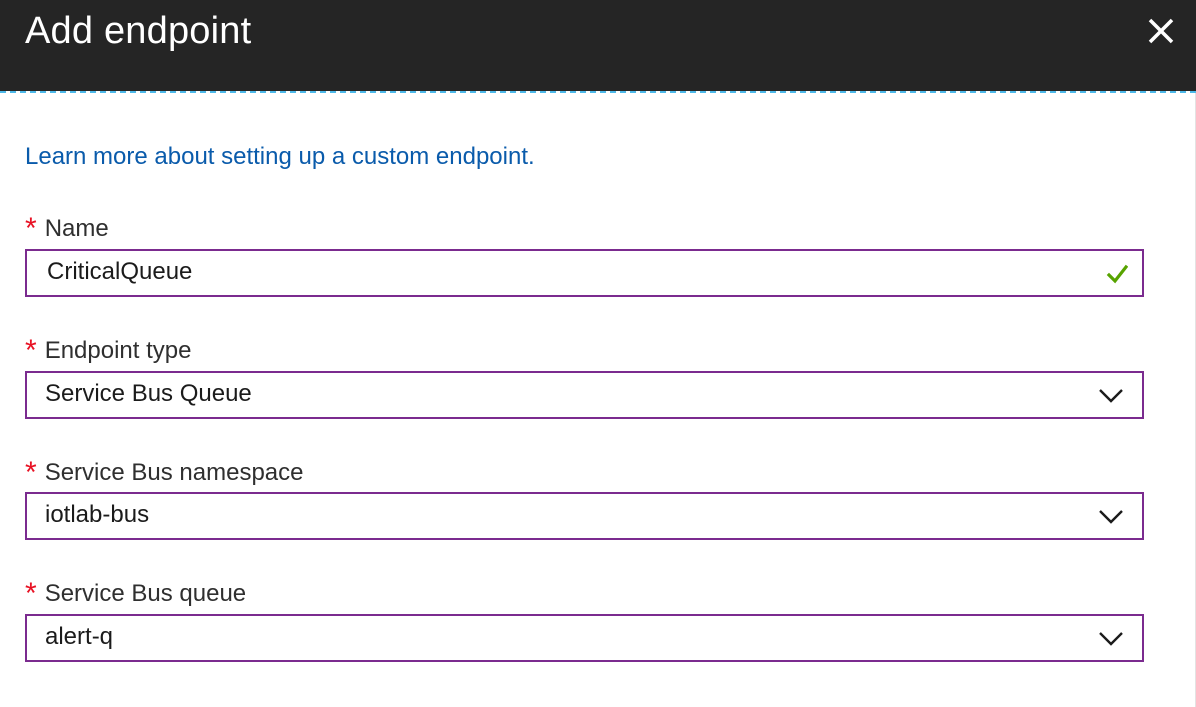 Image resolution: width=1196 pixels, height=707 pixels. Describe the element at coordinates (174, 472) in the screenshot. I see `namespace-label-text: Service Bus namespace` at that location.